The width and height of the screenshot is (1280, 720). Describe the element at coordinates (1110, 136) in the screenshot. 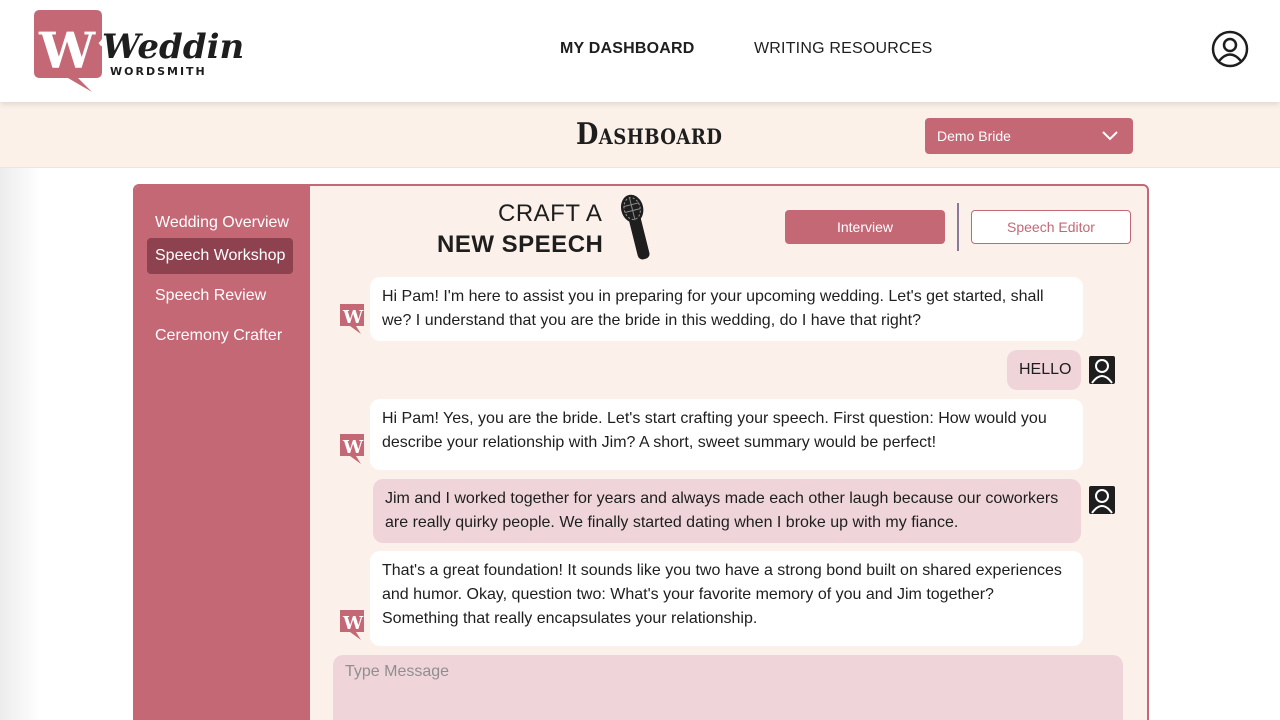

I see `chevron-down-icon` at that location.